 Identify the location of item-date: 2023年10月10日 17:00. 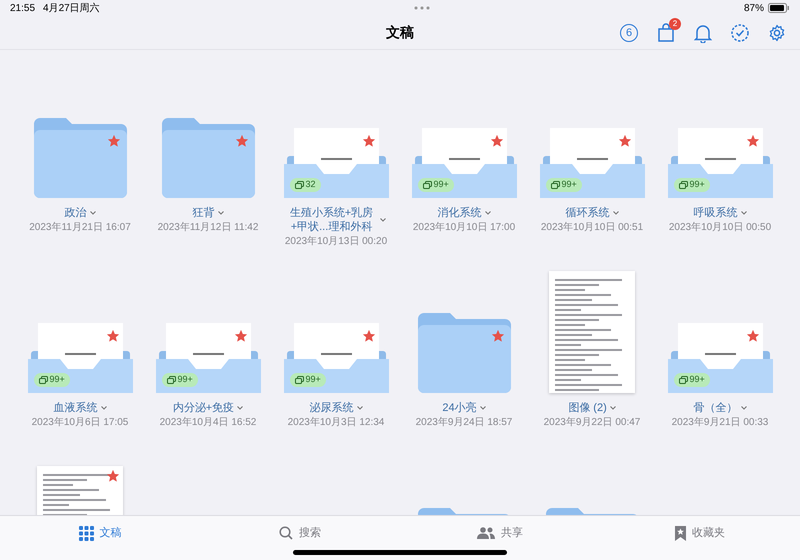
(464, 228).